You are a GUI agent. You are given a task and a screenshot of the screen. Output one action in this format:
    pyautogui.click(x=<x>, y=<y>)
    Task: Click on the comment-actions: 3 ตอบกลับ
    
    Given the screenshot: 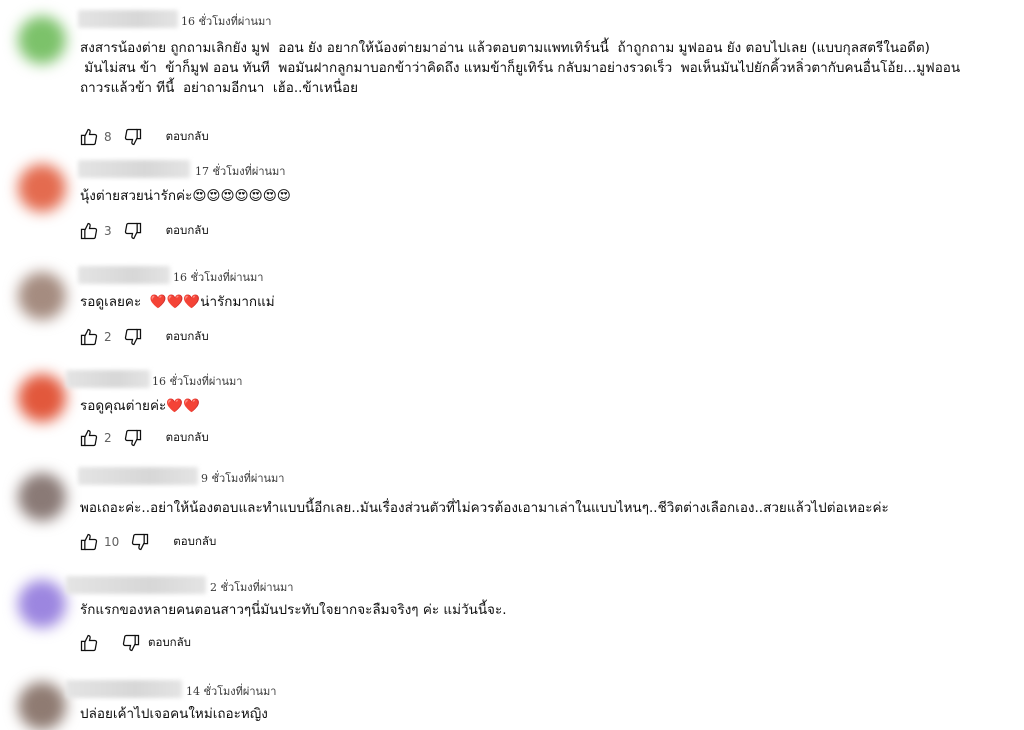 What is the action you would take?
    pyautogui.click(x=143, y=231)
    